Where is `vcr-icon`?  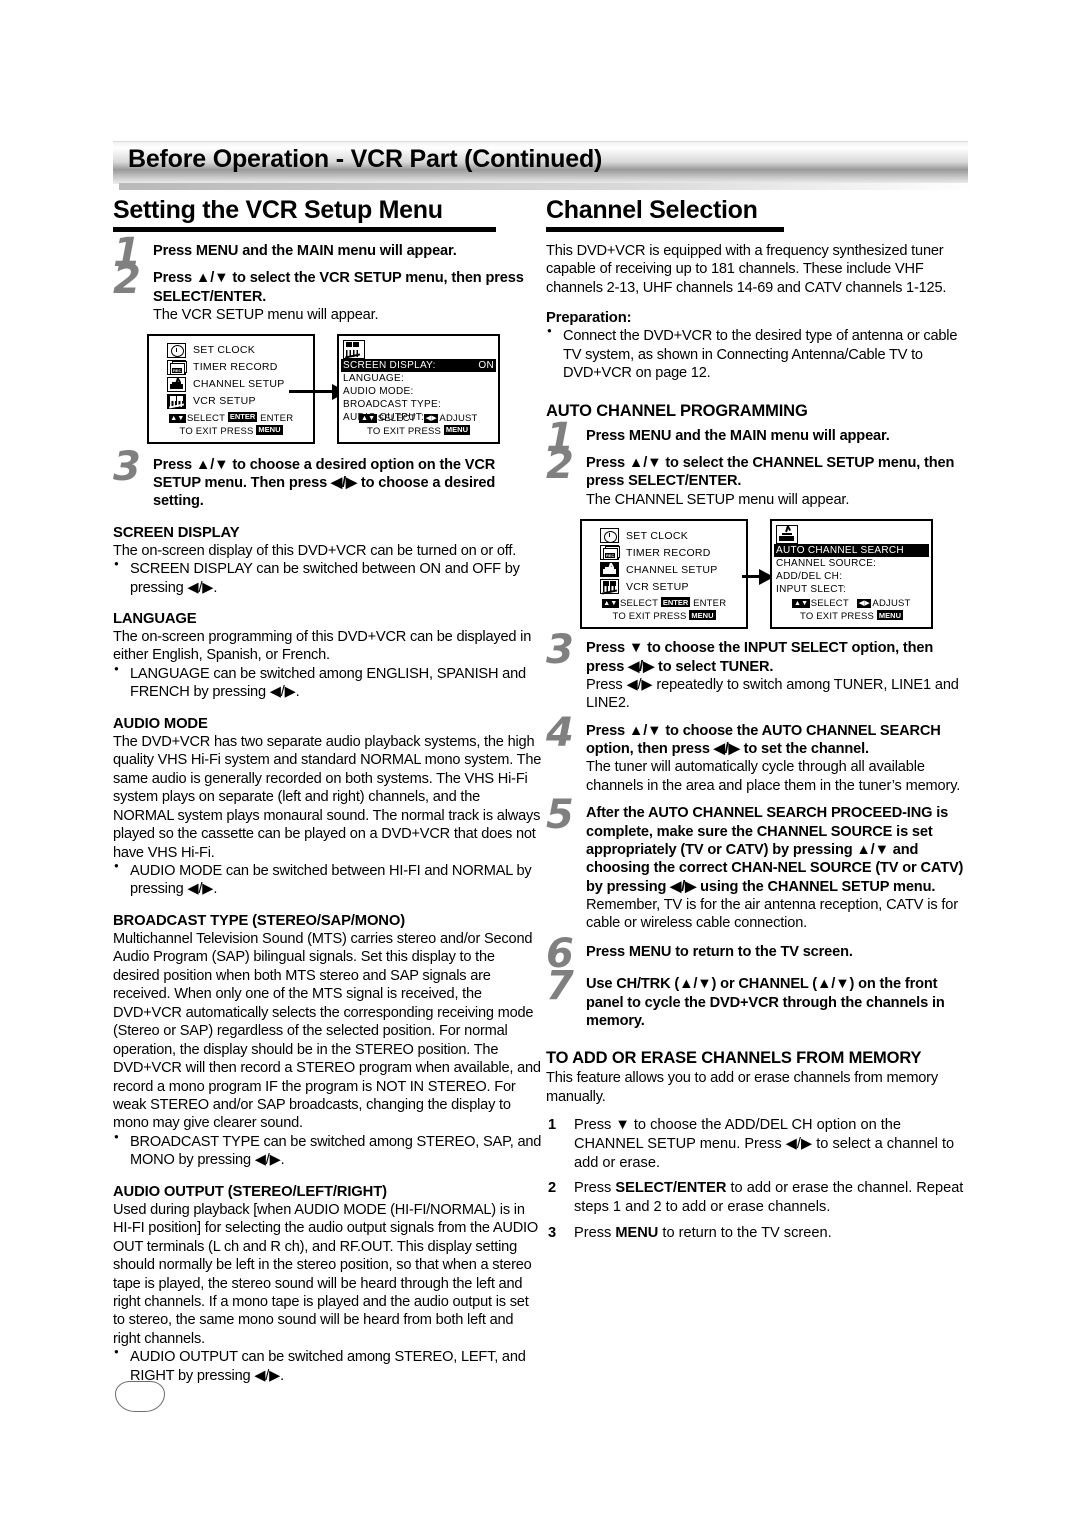 vcr-icon is located at coordinates (176, 401).